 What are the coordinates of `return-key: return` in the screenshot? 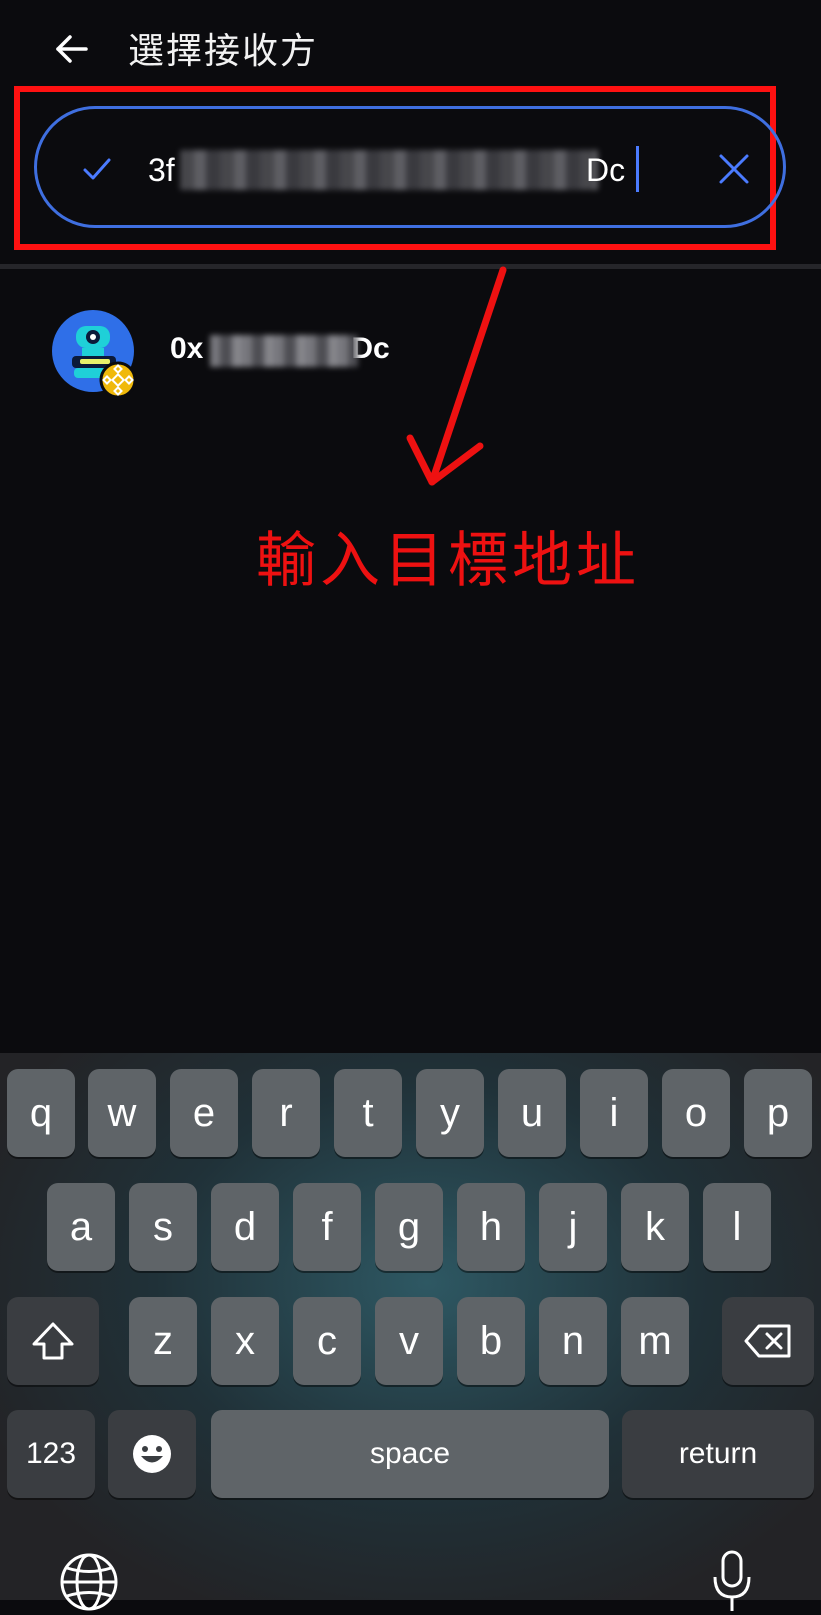 It's located at (718, 1454).